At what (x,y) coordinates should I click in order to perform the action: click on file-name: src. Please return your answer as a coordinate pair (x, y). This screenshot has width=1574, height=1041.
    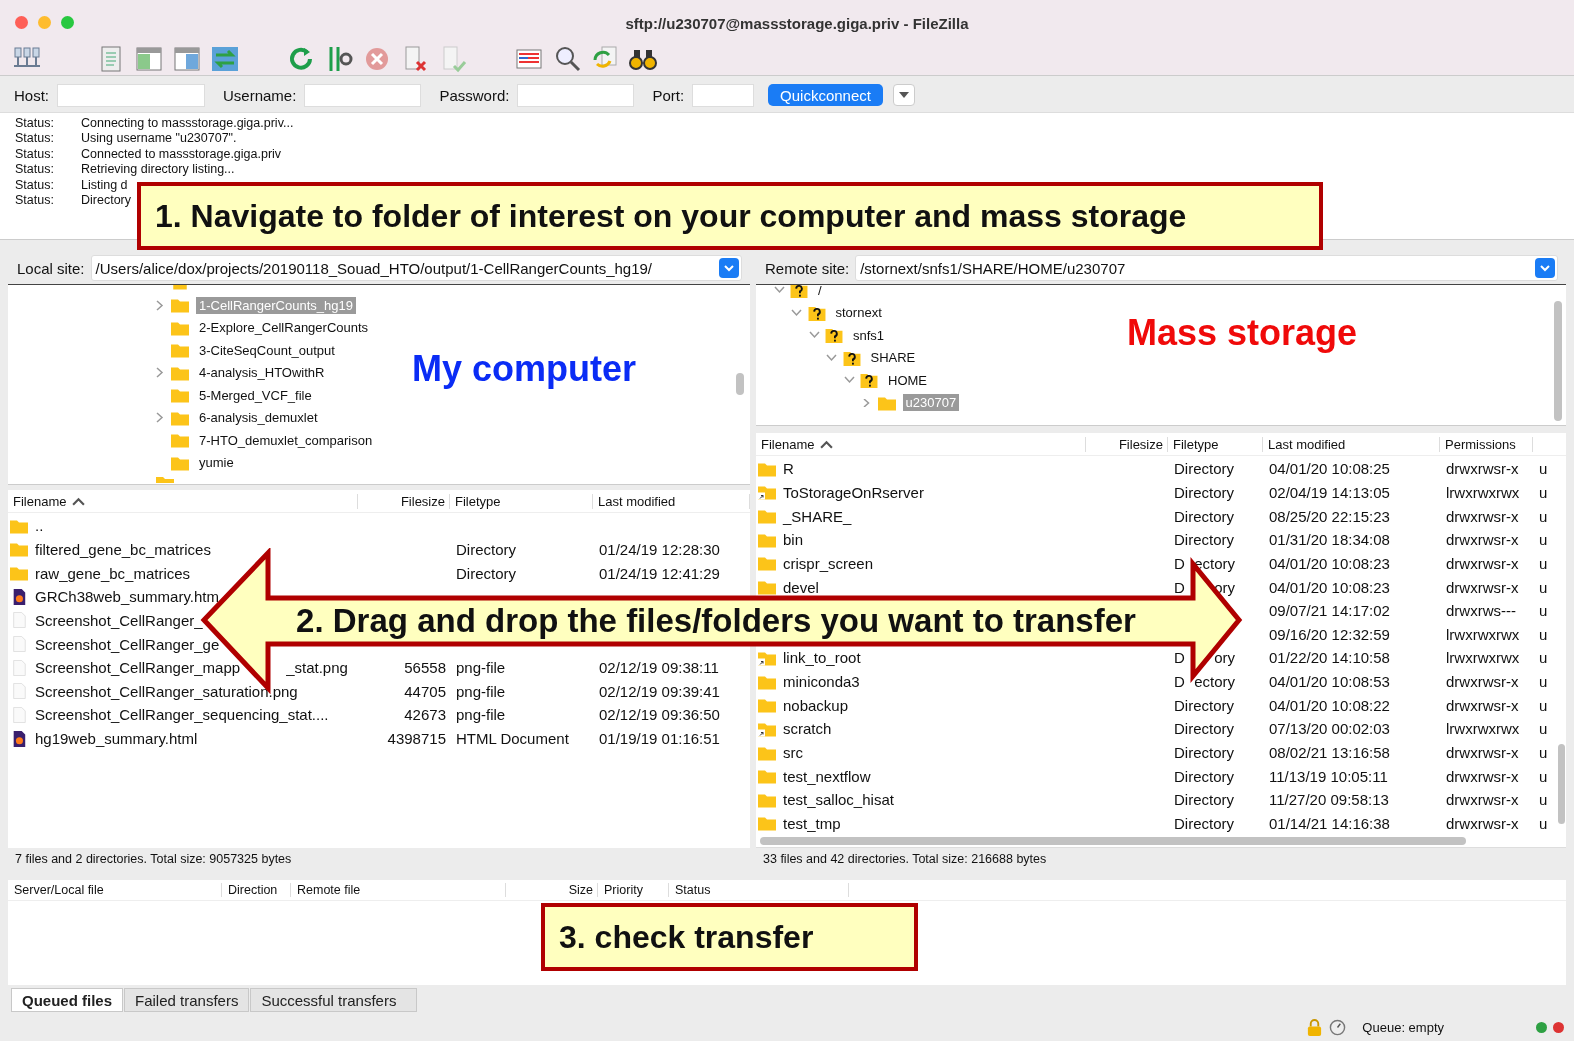
    Looking at the image, I should click on (793, 752).